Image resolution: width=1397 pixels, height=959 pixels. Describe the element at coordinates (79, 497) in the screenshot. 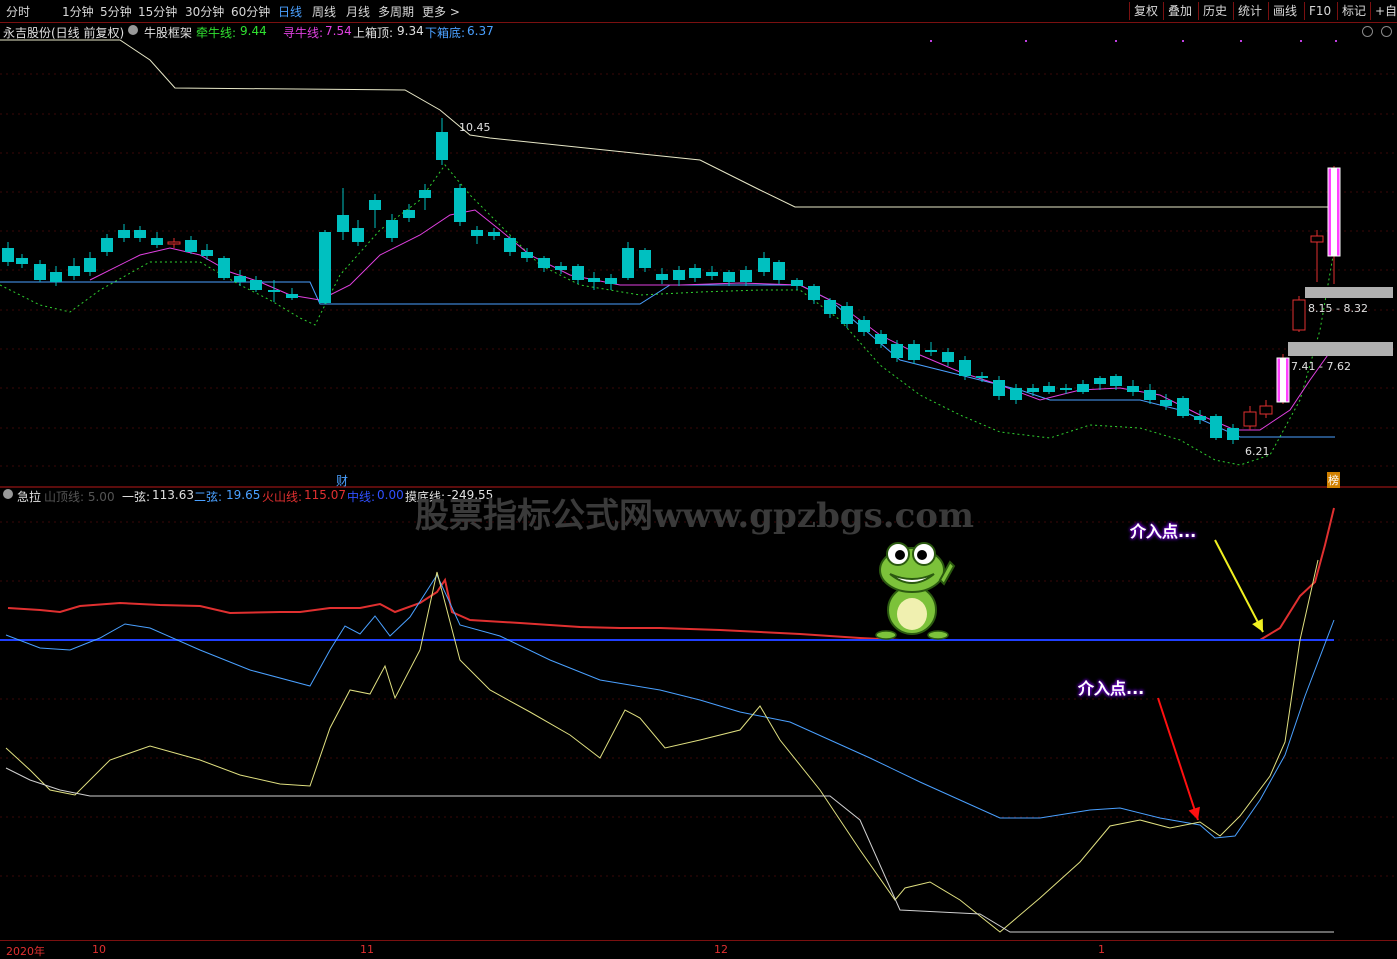

I see `param-shanding: 山顶线: 5.00` at that location.